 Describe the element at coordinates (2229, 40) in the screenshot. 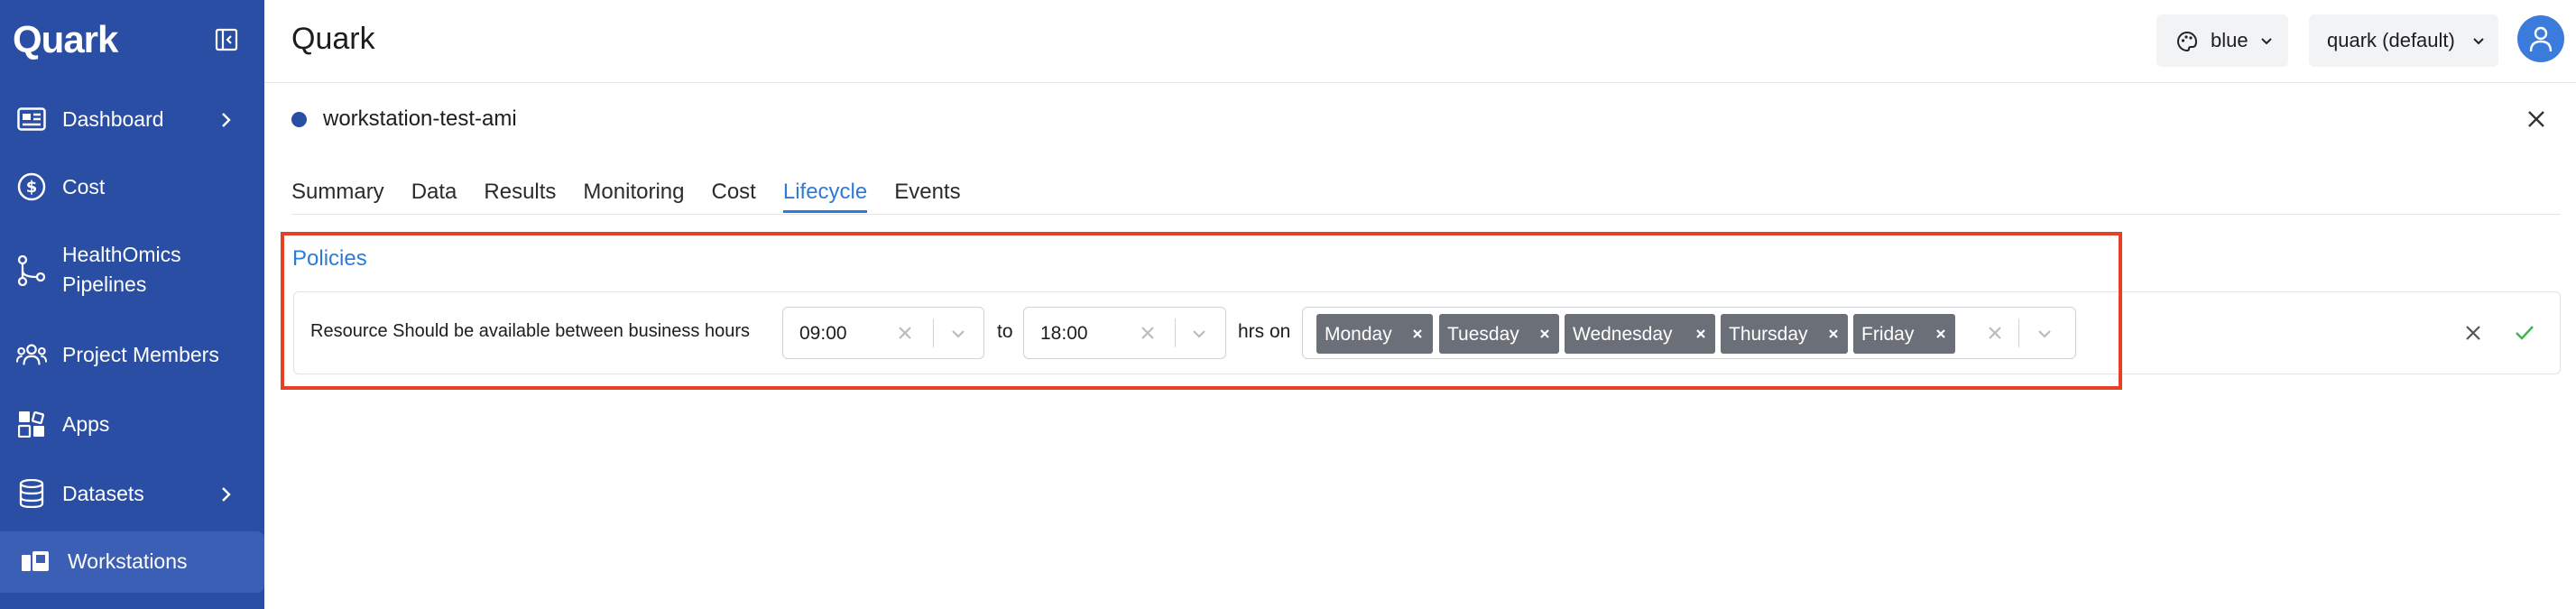

I see `theme-value: blue` at that location.